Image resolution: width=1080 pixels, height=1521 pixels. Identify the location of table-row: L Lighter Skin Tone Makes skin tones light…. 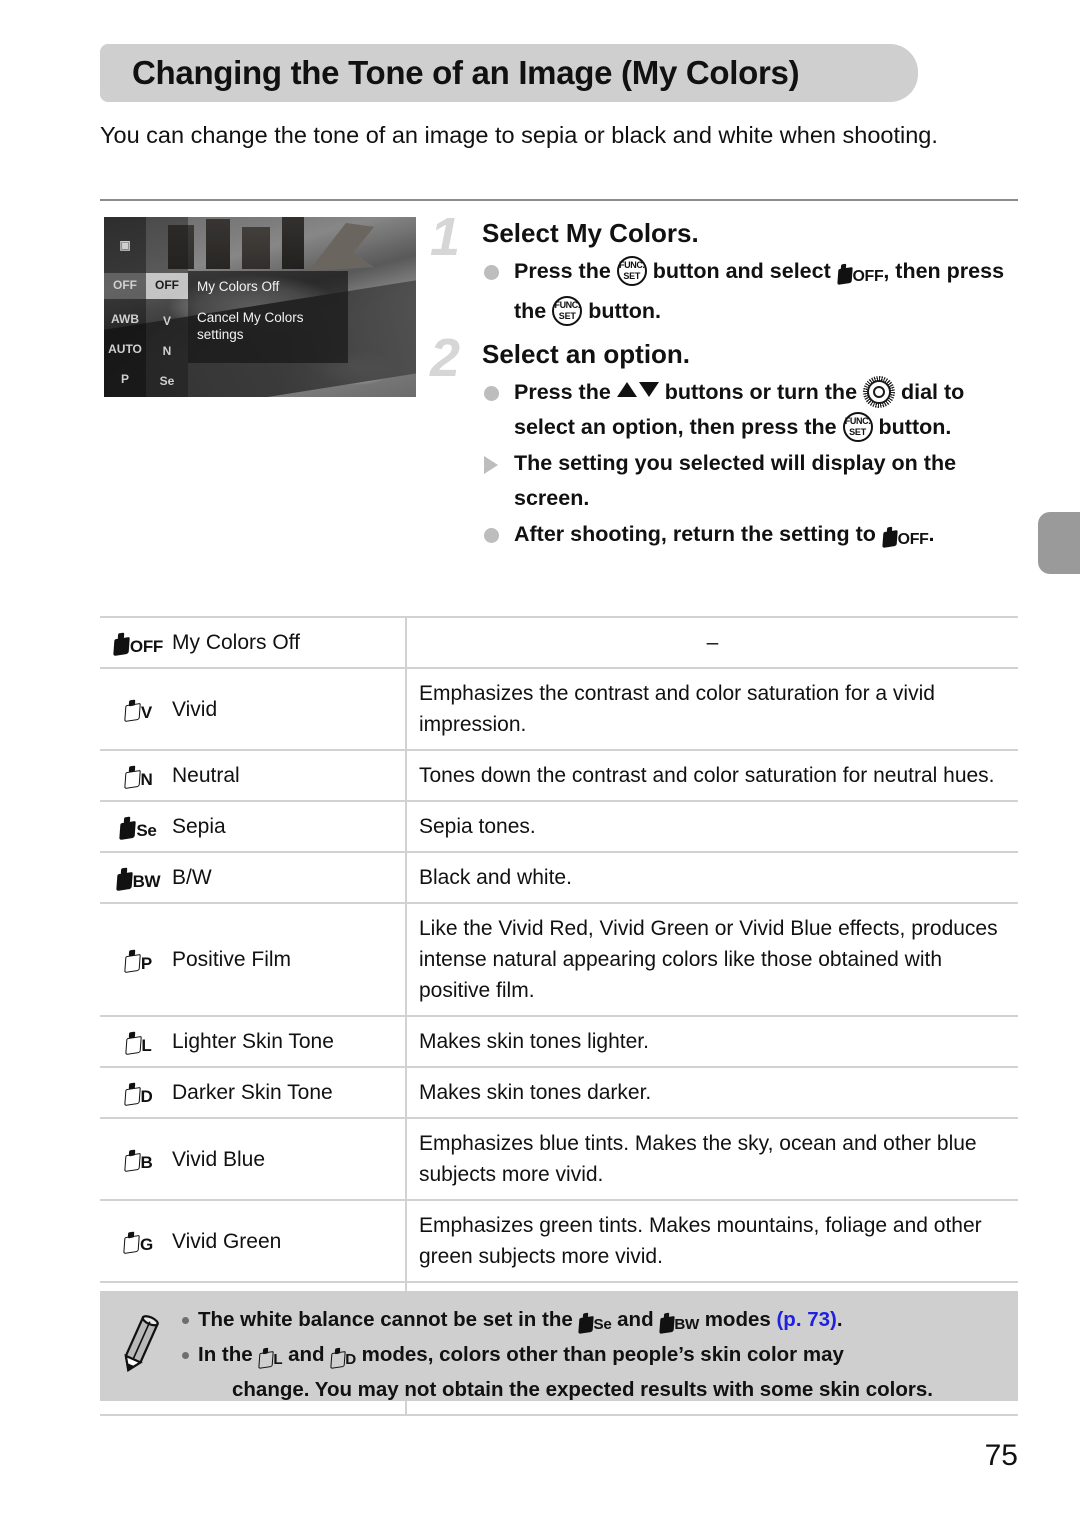
(559, 1041).